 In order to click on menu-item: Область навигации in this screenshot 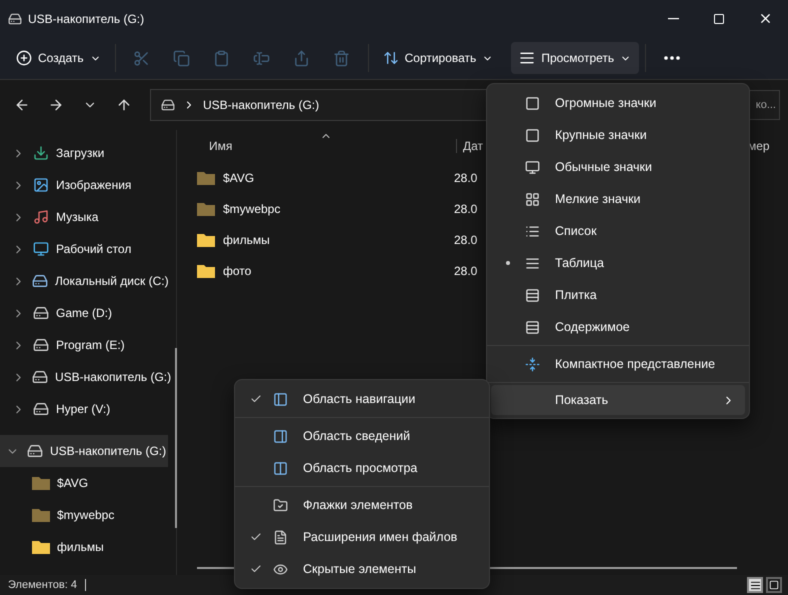, I will do `click(362, 399)`.